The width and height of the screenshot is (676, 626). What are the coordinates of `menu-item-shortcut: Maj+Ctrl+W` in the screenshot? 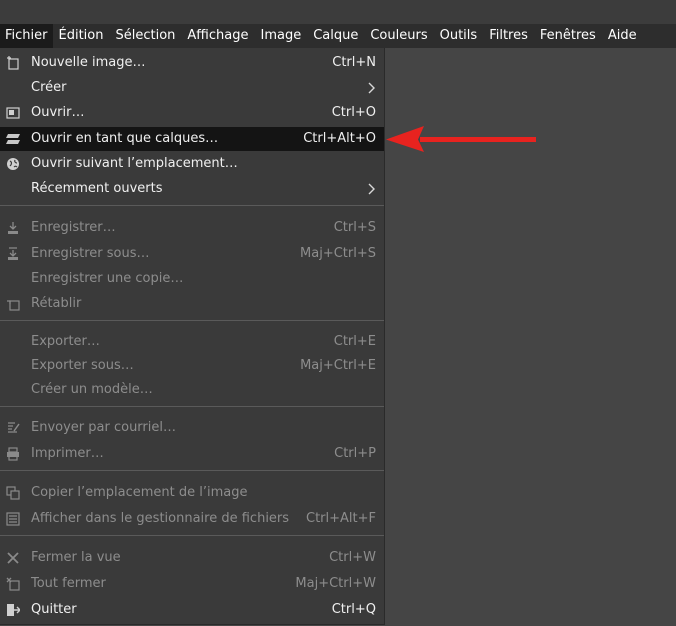 It's located at (335, 583).